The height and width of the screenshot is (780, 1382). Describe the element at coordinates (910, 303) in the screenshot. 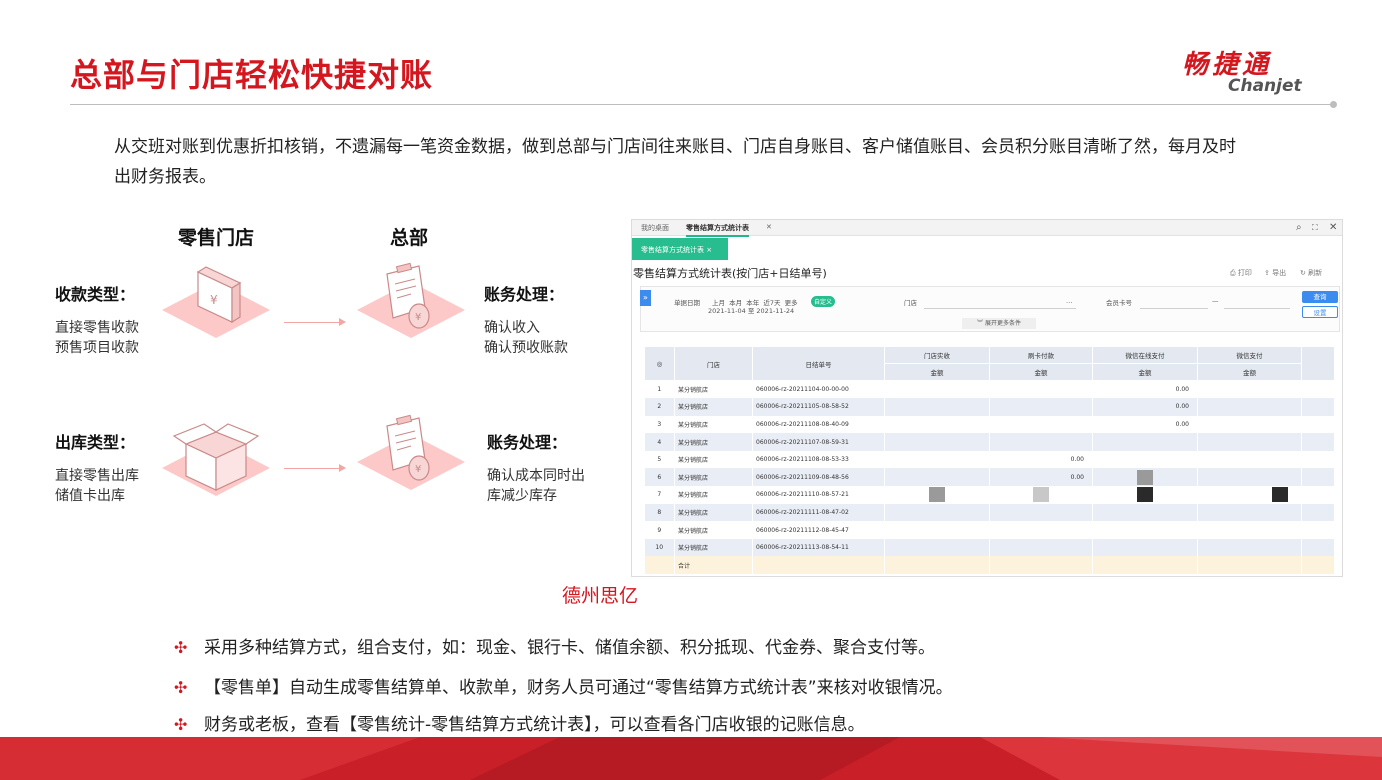

I see `store-filter-label: 门店` at that location.